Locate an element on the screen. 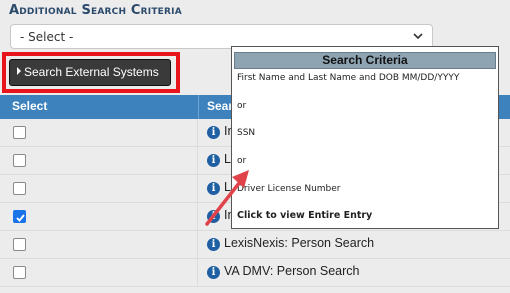 Image resolution: width=510 pixels, height=293 pixels. popup-line: Driver License Number is located at coordinates (289, 189).